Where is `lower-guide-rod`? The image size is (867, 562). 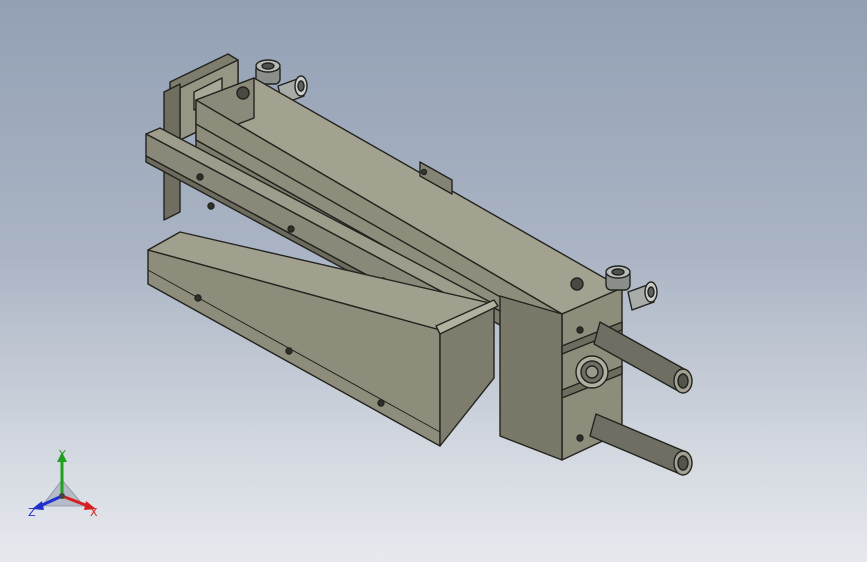
lower-guide-rod is located at coordinates (641, 444).